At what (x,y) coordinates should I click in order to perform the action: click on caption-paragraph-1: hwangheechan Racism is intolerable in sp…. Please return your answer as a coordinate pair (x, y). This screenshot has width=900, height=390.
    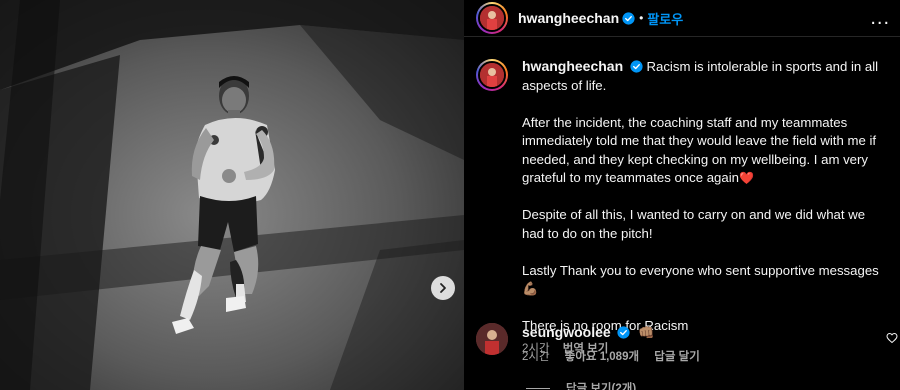
    Looking at the image, I should click on (702, 76).